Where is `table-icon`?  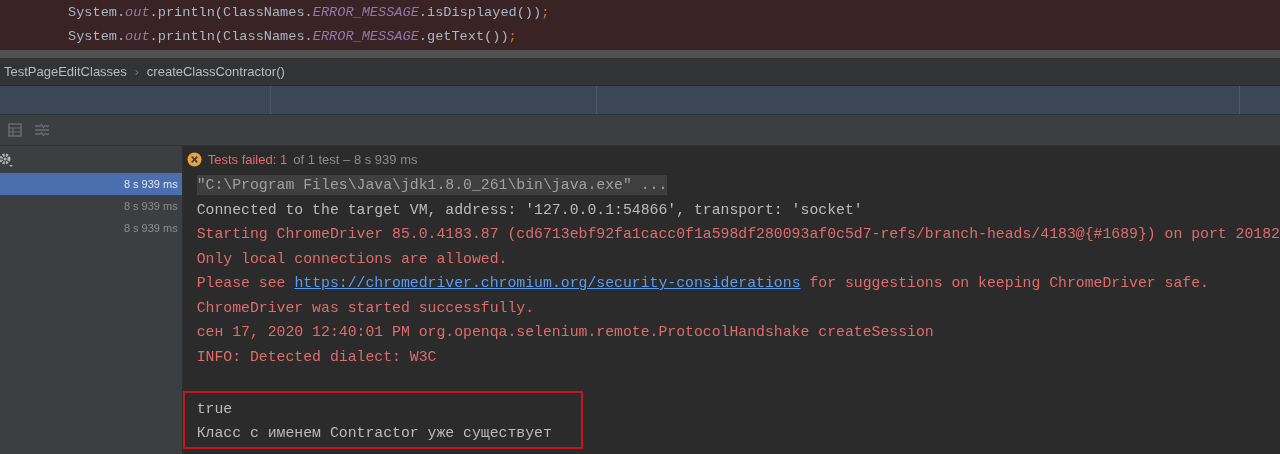 table-icon is located at coordinates (15, 130).